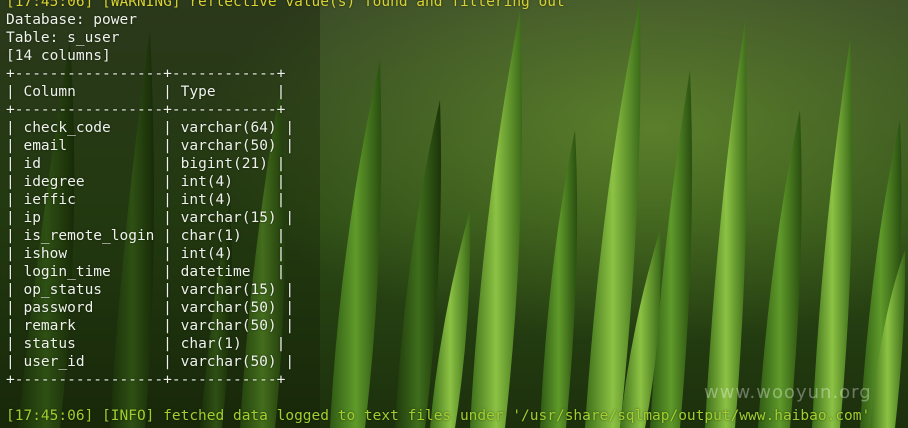 This screenshot has width=908, height=428. What do you see at coordinates (49, 344) in the screenshot?
I see `column-name-cell: status` at bounding box center [49, 344].